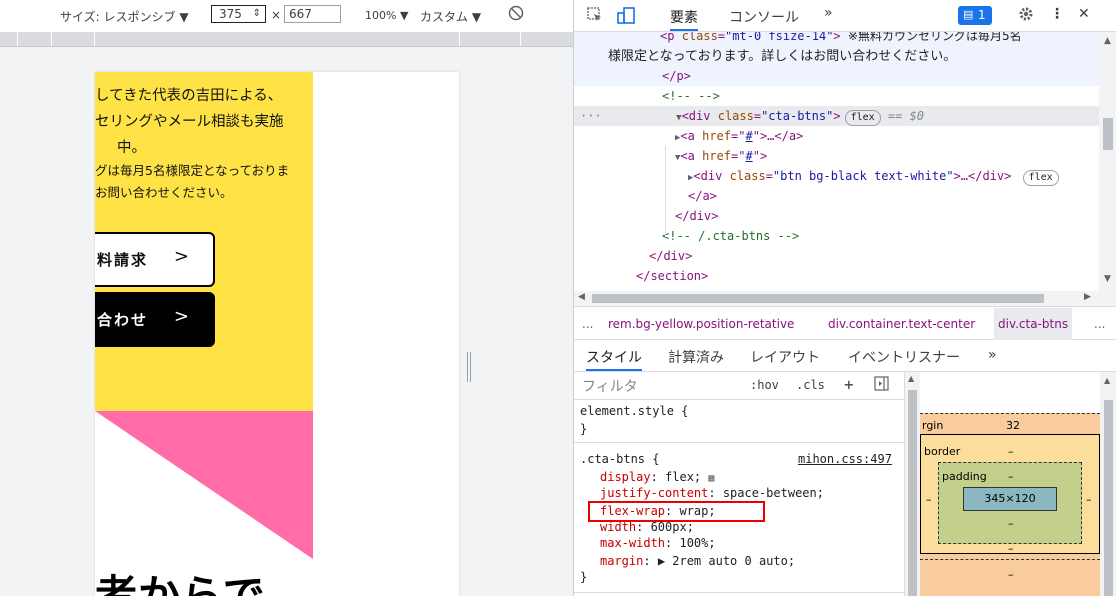  I want to click on css-declaration: display: flex; ▦, so click(657, 477).